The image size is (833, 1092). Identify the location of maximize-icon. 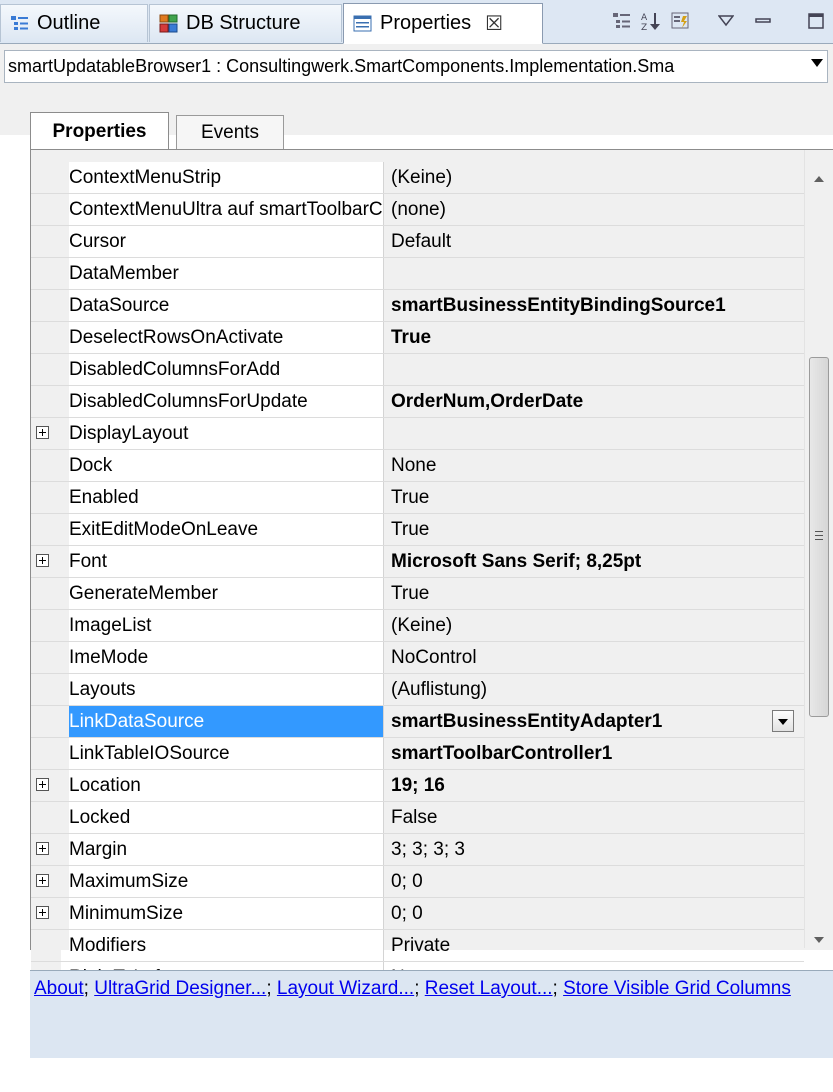
(816, 21).